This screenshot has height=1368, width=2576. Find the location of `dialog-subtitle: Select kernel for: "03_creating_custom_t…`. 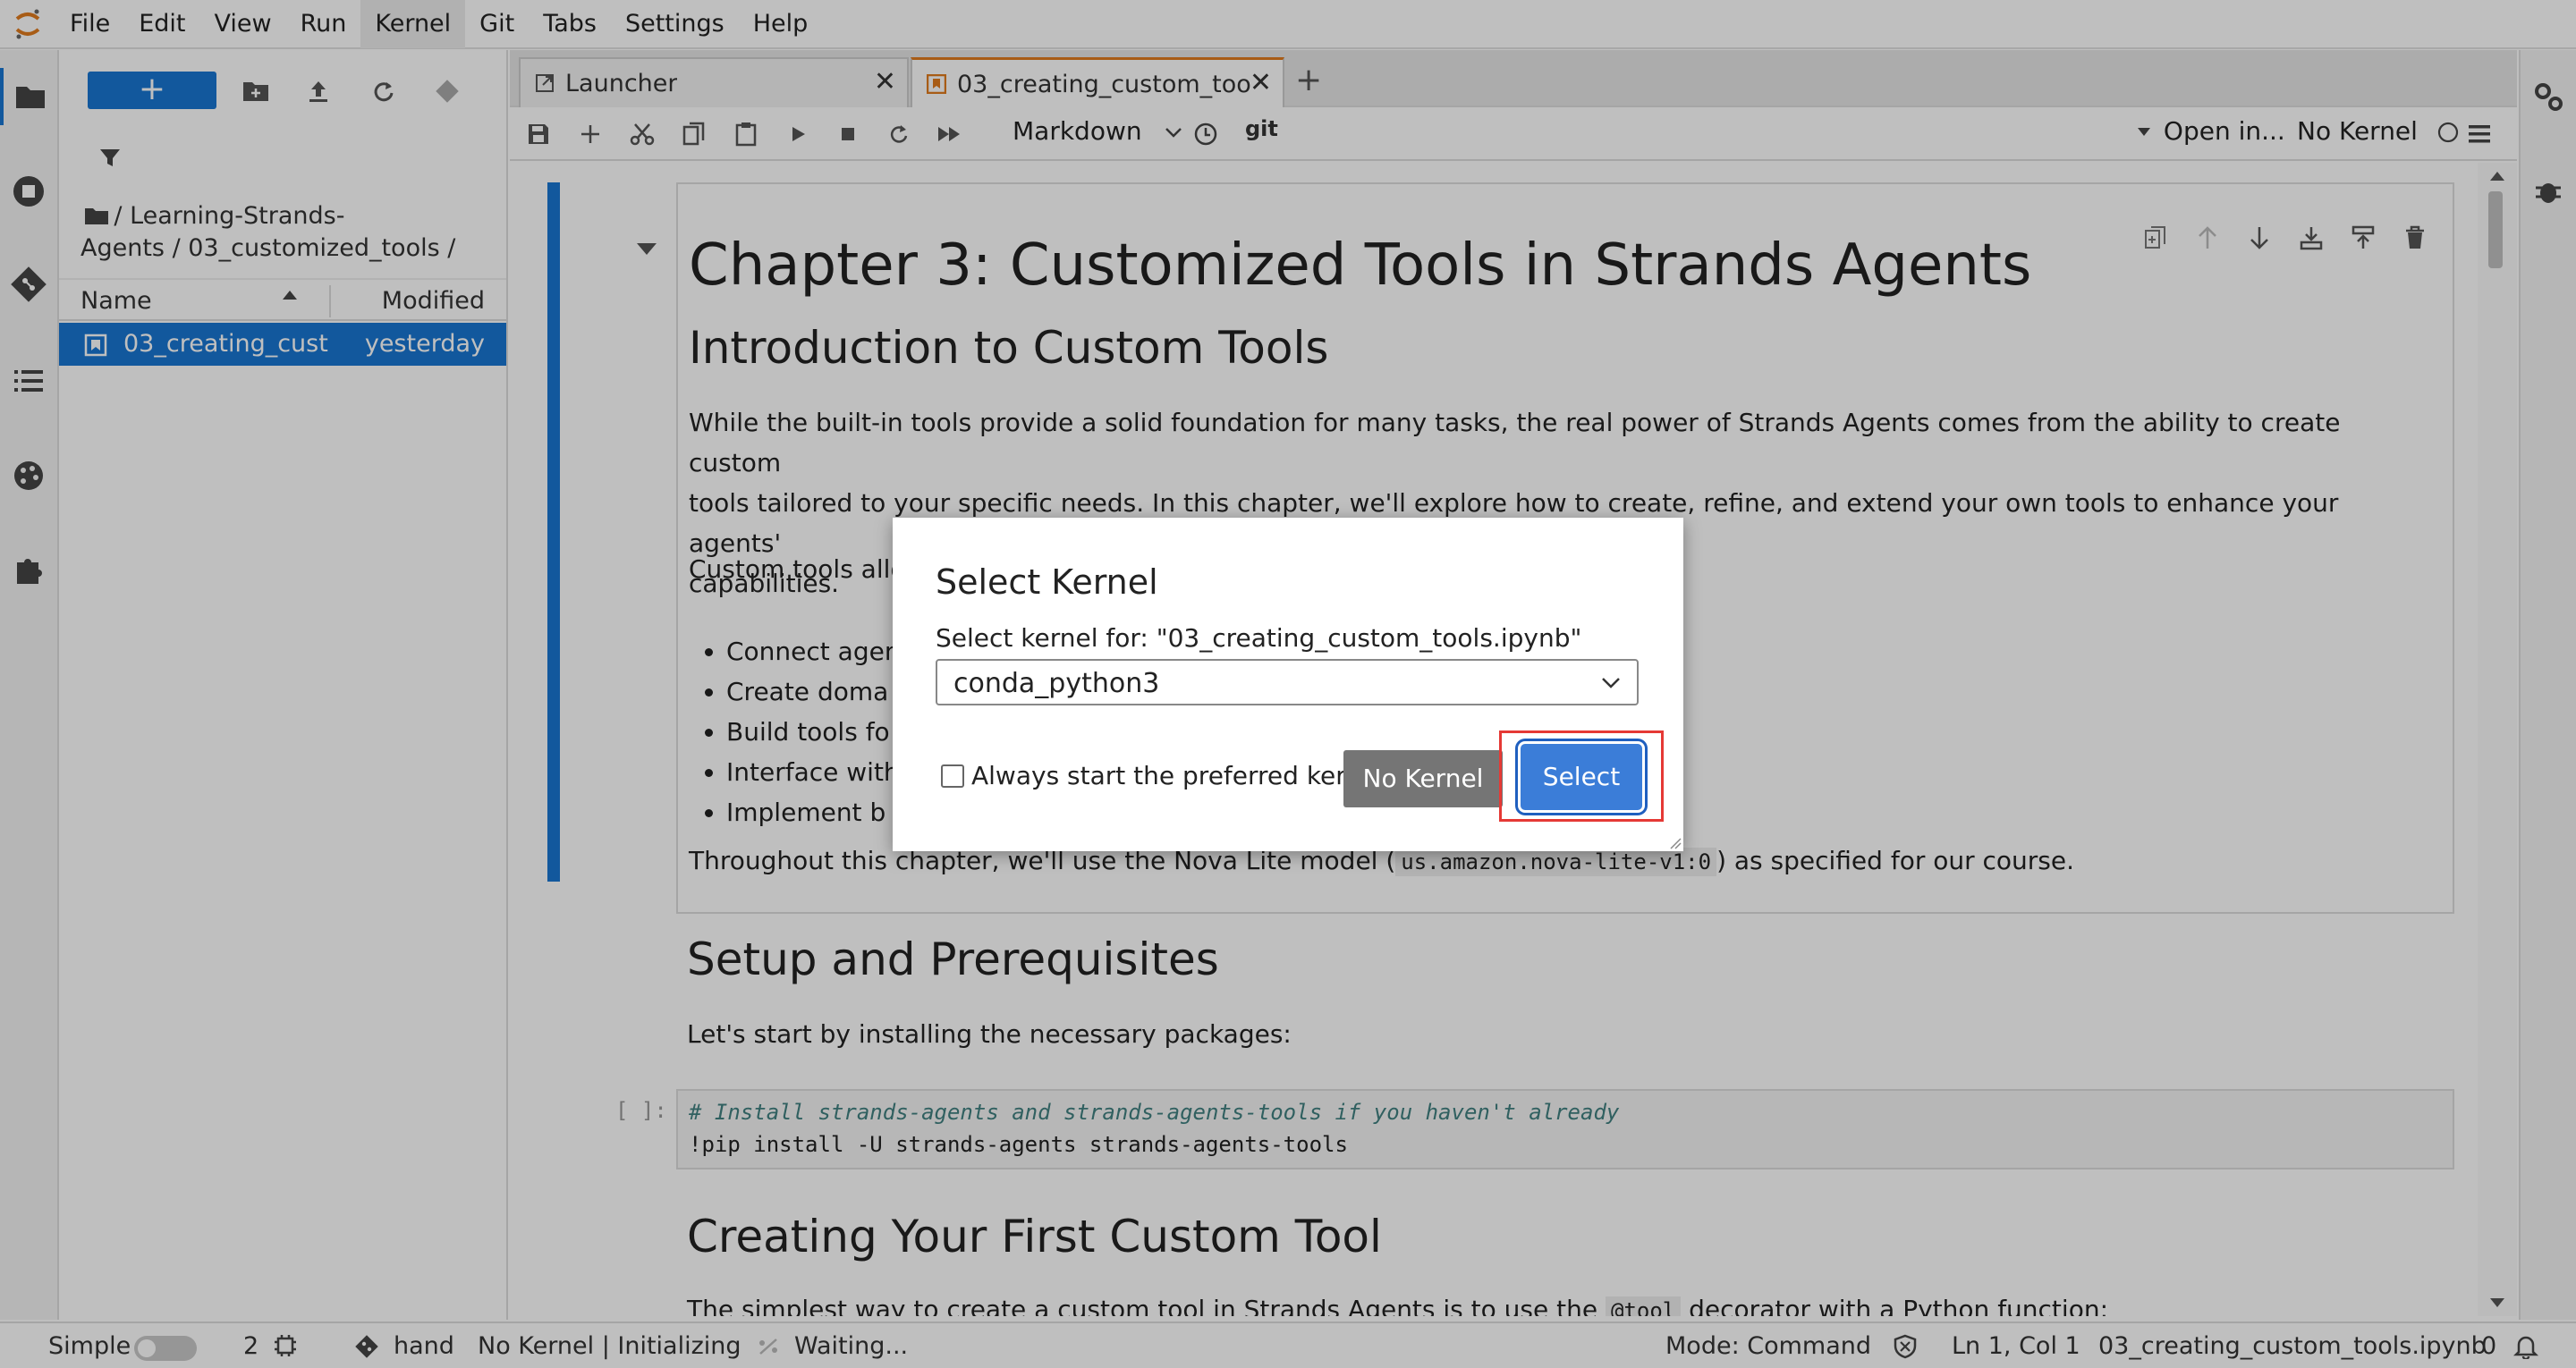

dialog-subtitle: Select kernel for: "03_creating_custom_t… is located at coordinates (1259, 638).